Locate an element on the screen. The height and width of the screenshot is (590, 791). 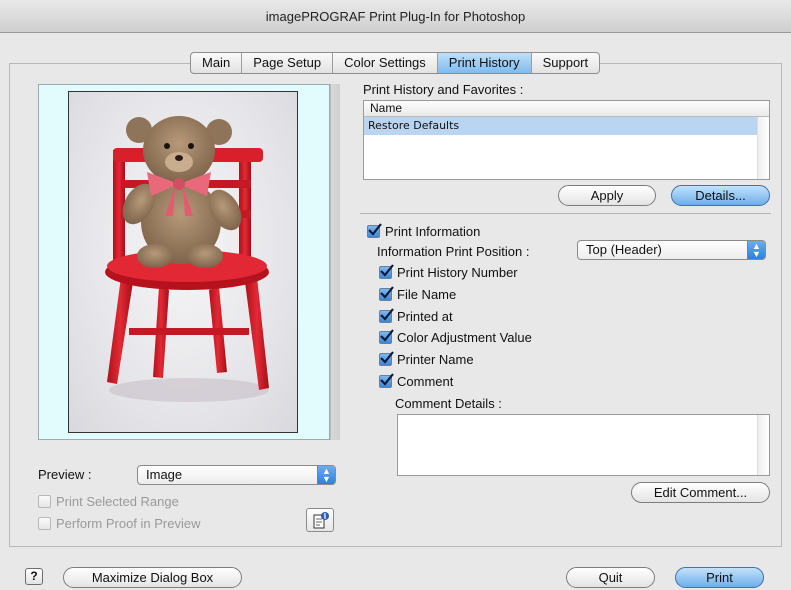
help-button: ? is located at coordinates (34, 576).